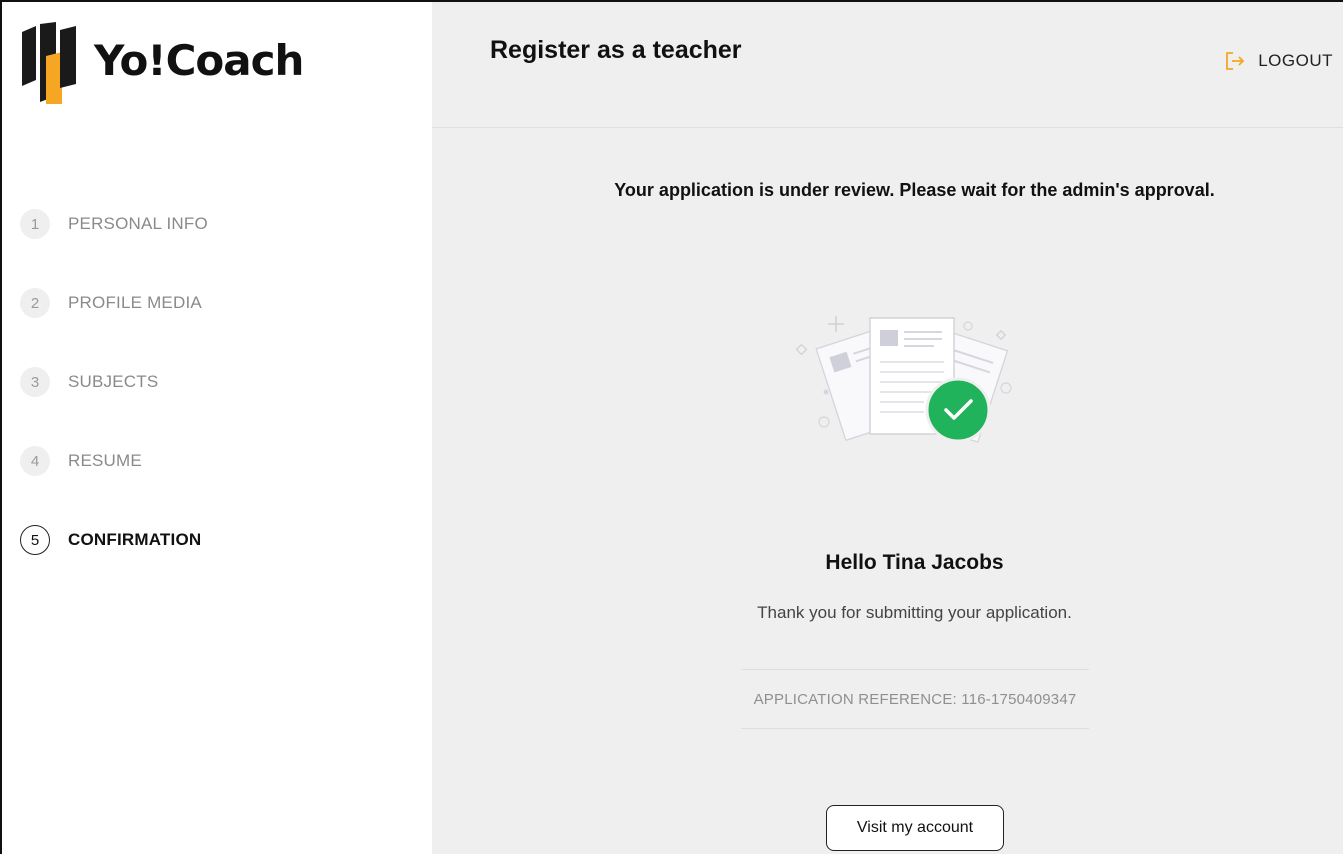  Describe the element at coordinates (220, 461) in the screenshot. I see `step-resume: 4 RESUME` at that location.